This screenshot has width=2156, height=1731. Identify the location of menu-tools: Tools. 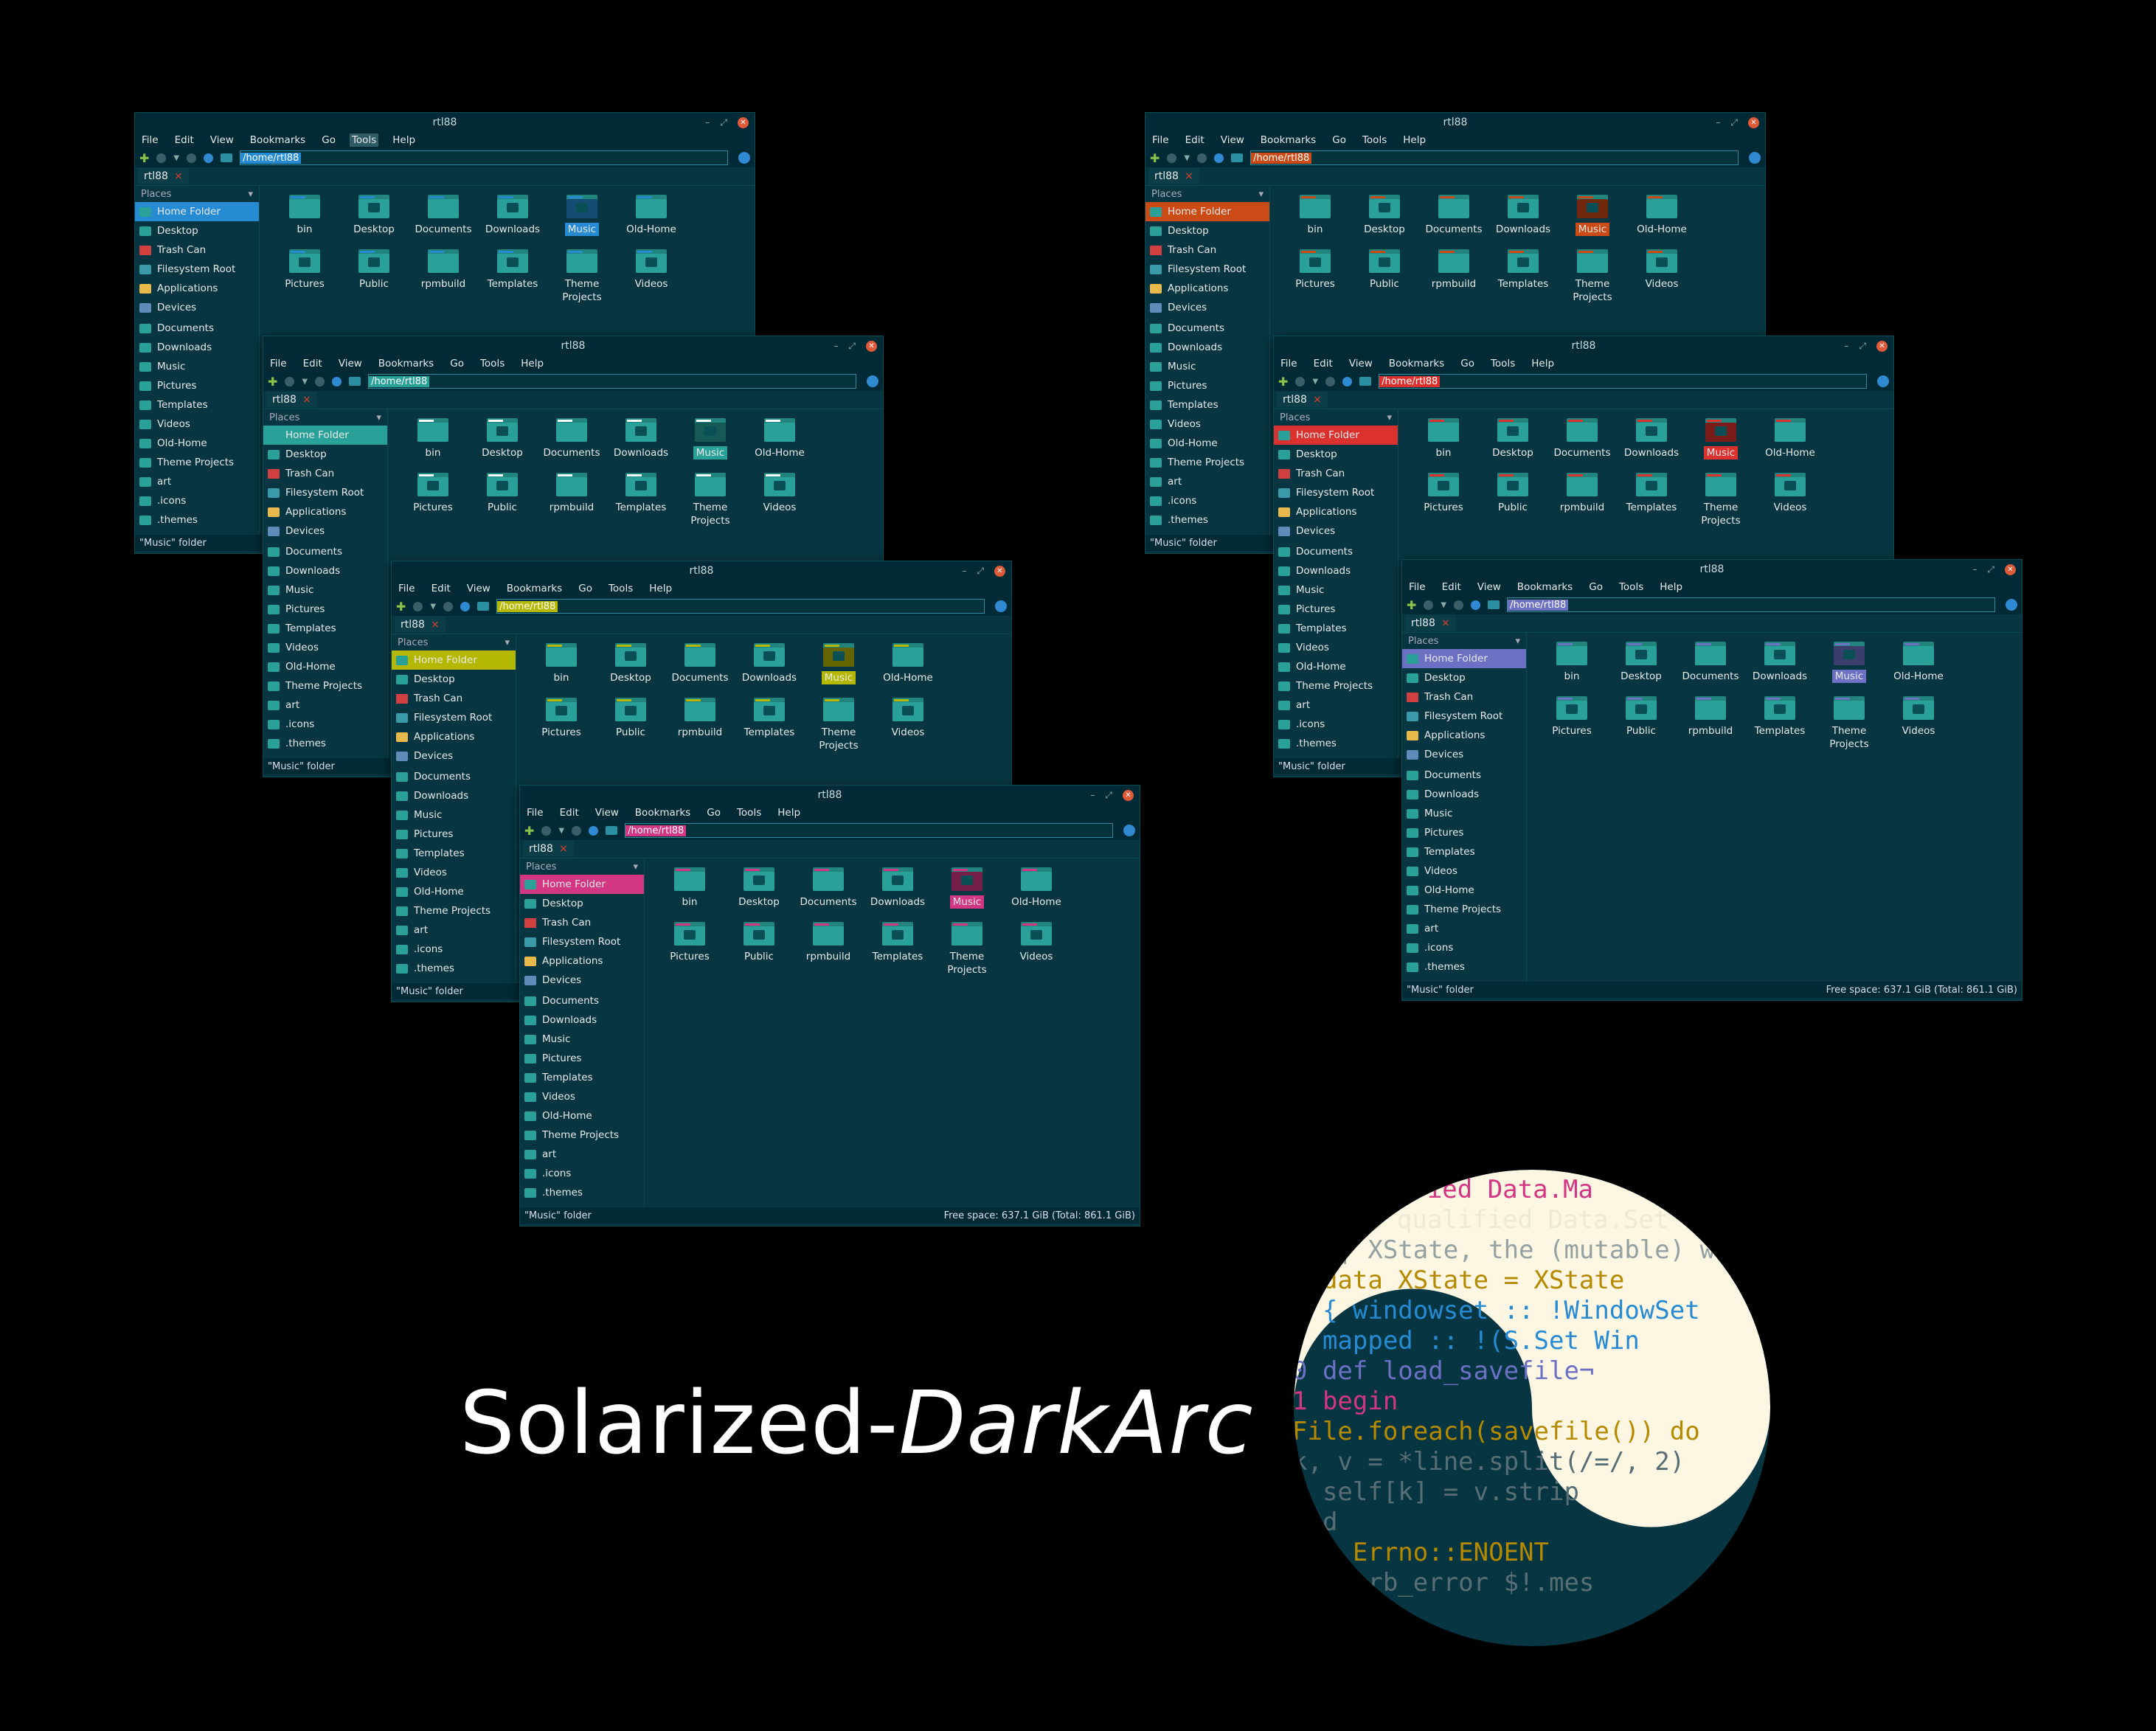
(1502, 363).